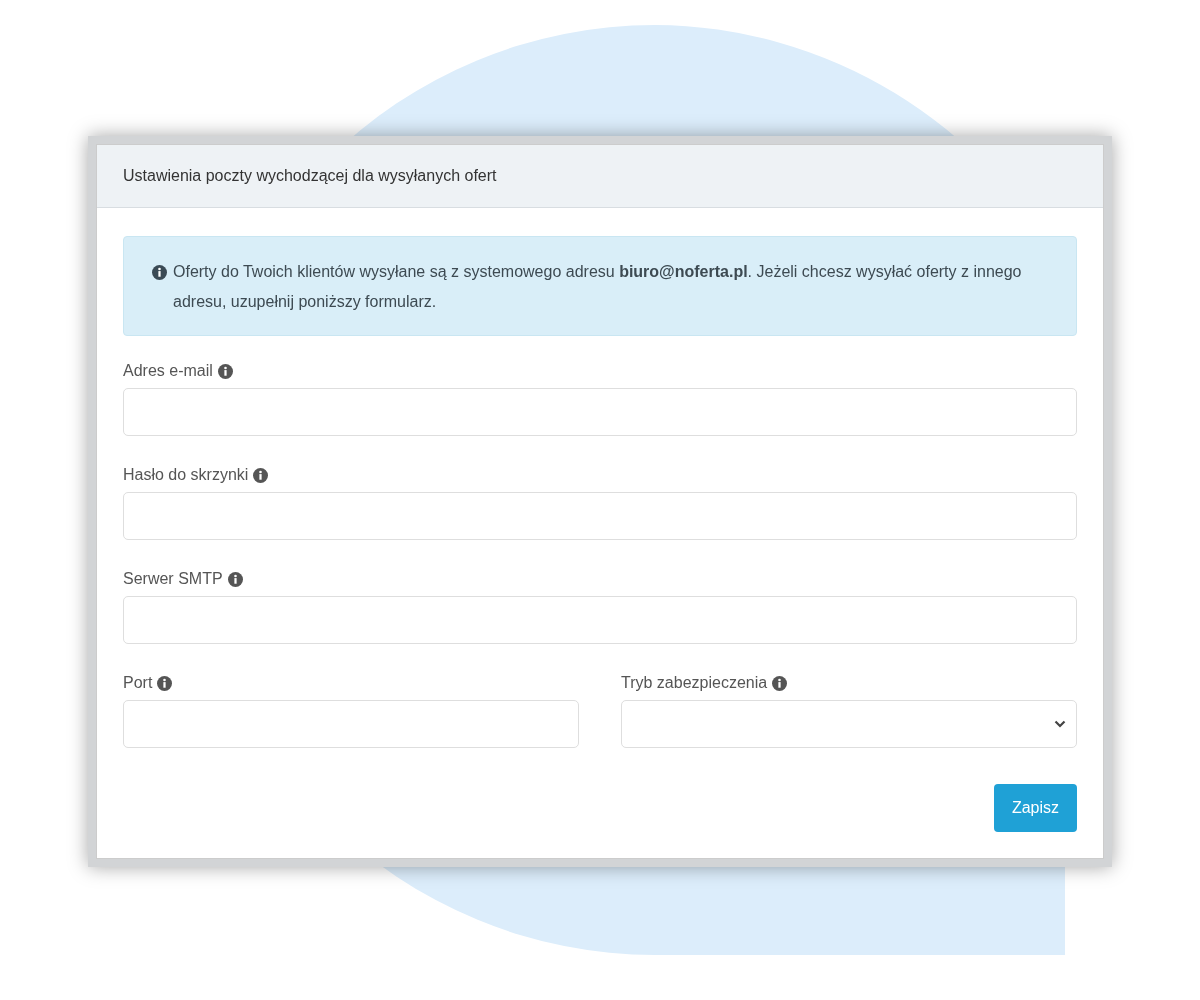 The image size is (1200, 1000). Describe the element at coordinates (186, 475) in the screenshot. I see `field-label: Hasło do skrzynki` at that location.